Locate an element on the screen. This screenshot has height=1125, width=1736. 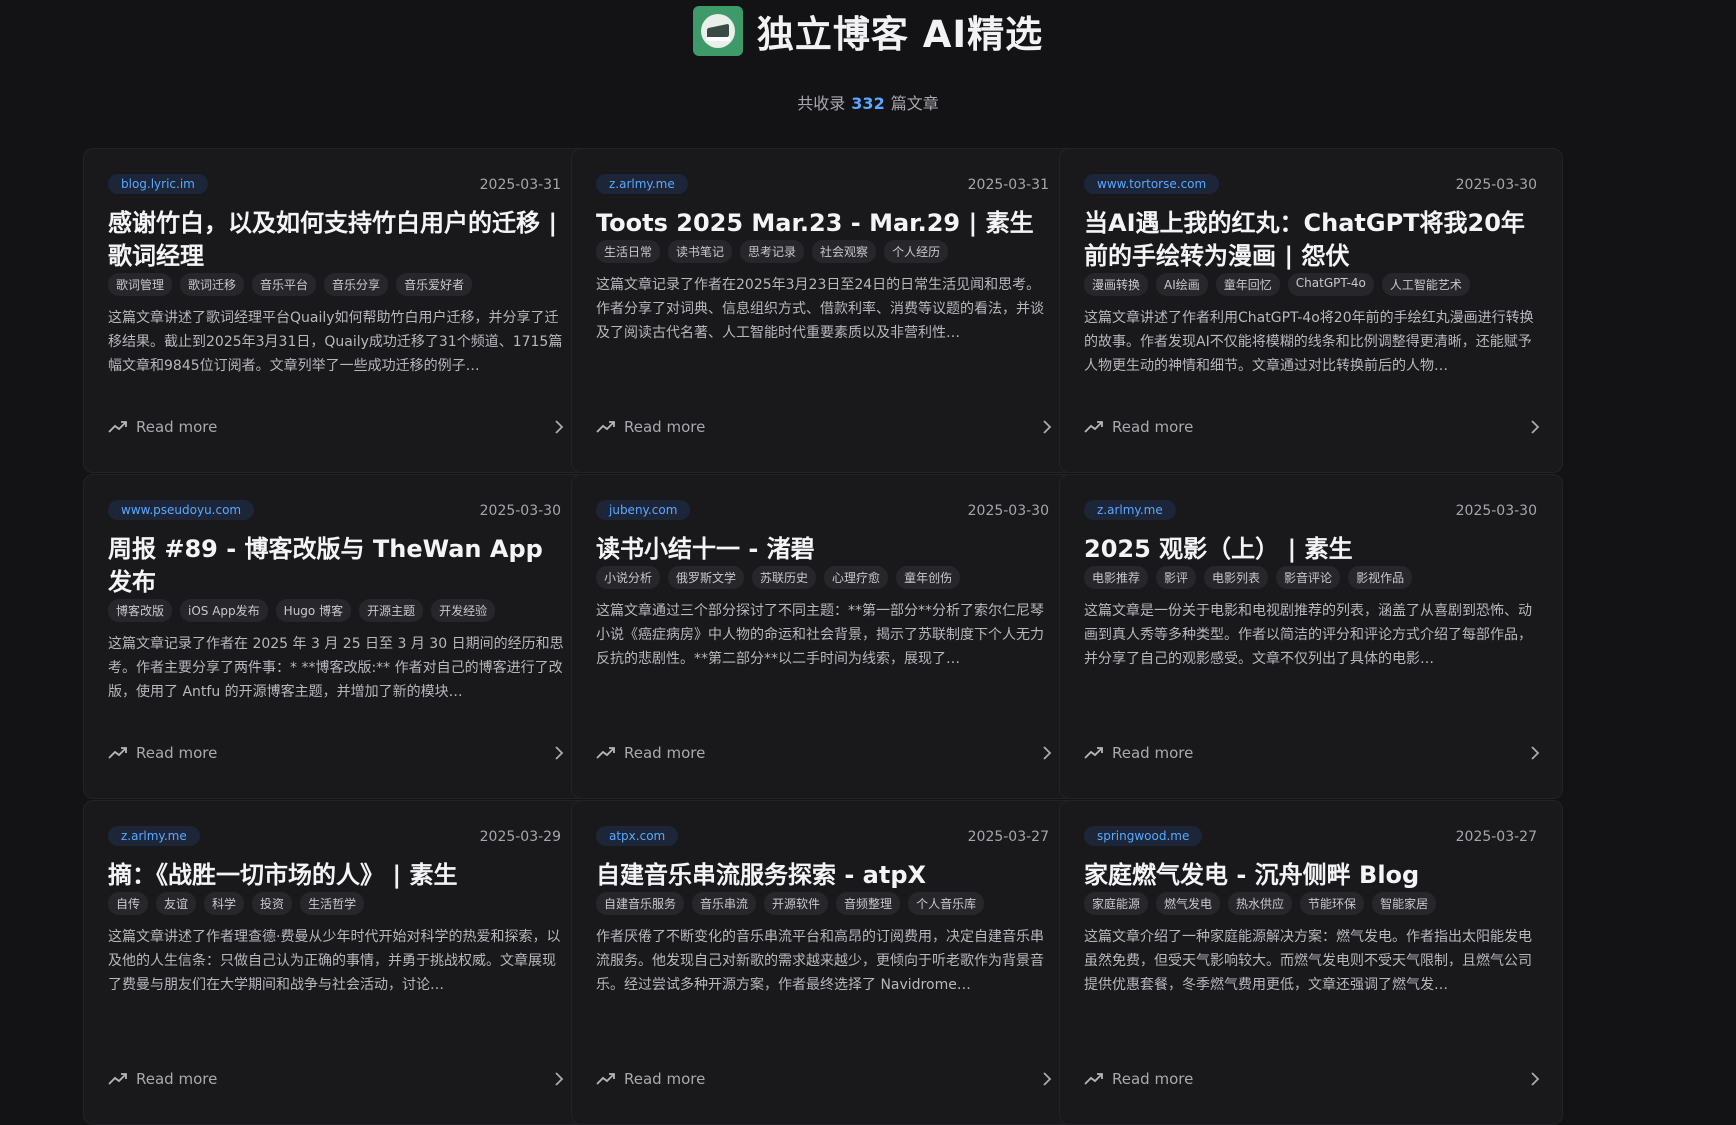
tag: 社会观察 is located at coordinates (844, 251).